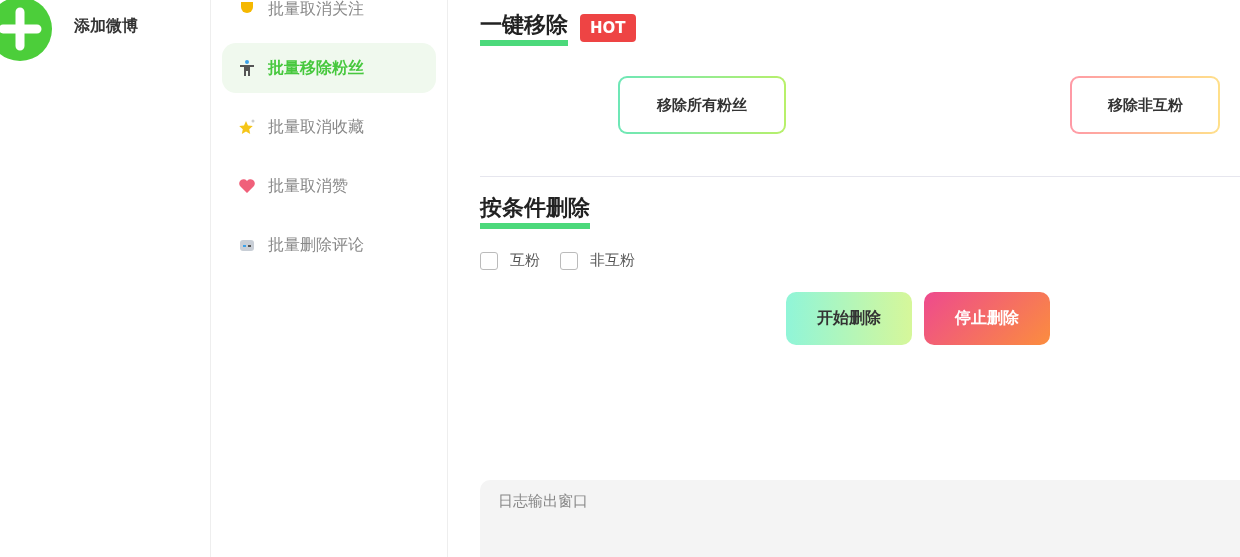  Describe the element at coordinates (329, 245) in the screenshot. I see `menu-item: 批量删除评论` at that location.